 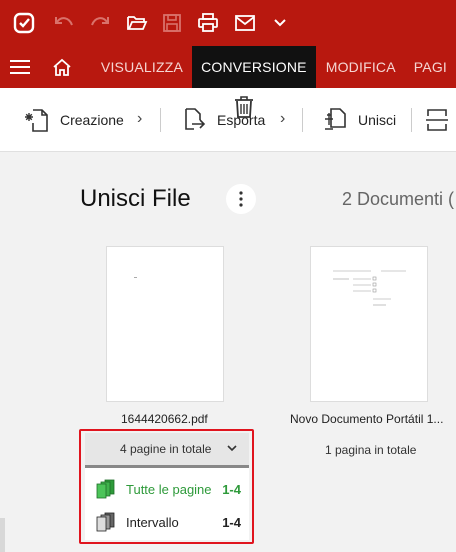 I want to click on menu-bar: VISUALIZZA CONVERSIONE MODIFICA PAGI, so click(x=228, y=67).